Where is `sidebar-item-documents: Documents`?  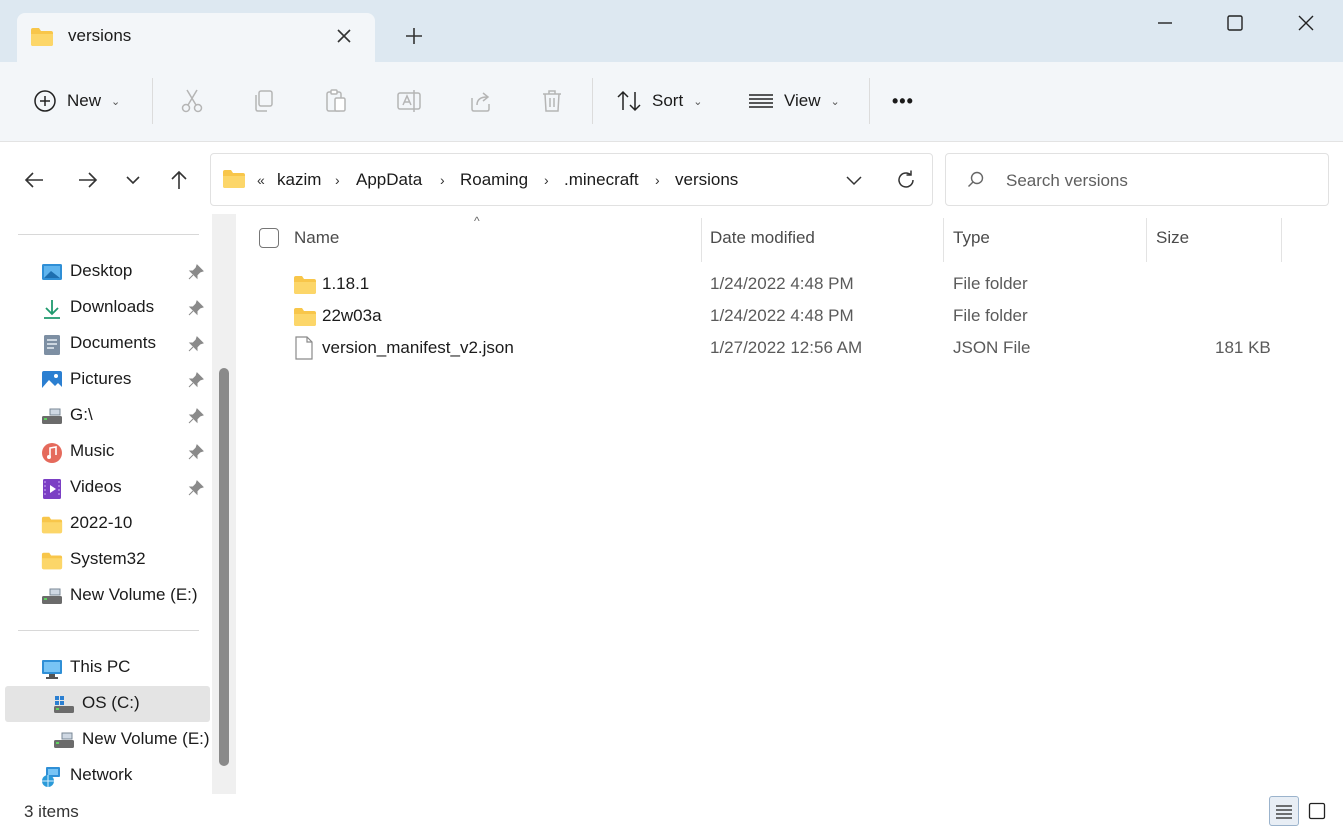
sidebar-item-documents: Documents is located at coordinates (105, 344).